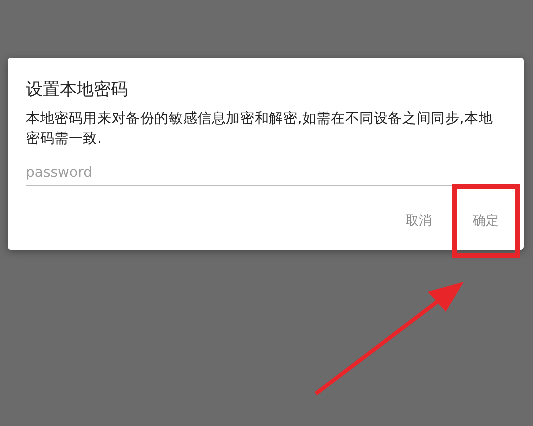 The image size is (533, 426). What do you see at coordinates (77, 90) in the screenshot?
I see `dialog-title: 设置本地密码` at bounding box center [77, 90].